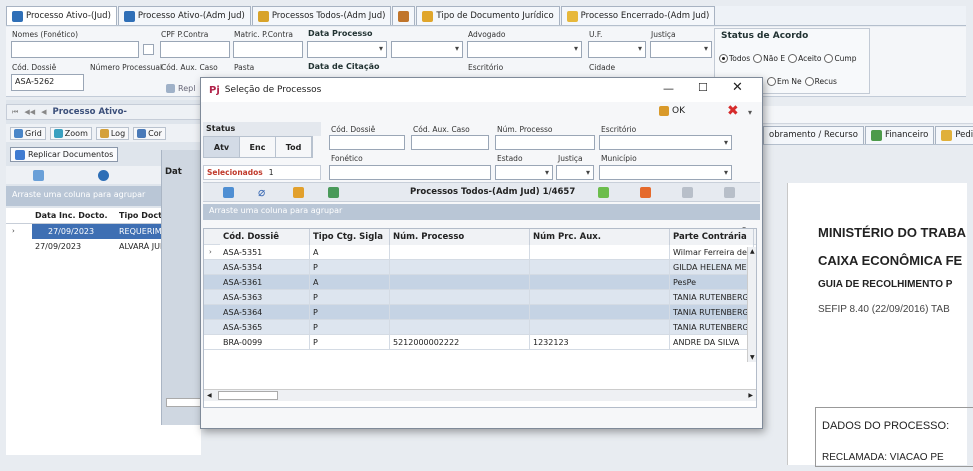  What do you see at coordinates (820, 81) in the screenshot?
I see `status-acordo-radio-5: Recus` at bounding box center [820, 81].